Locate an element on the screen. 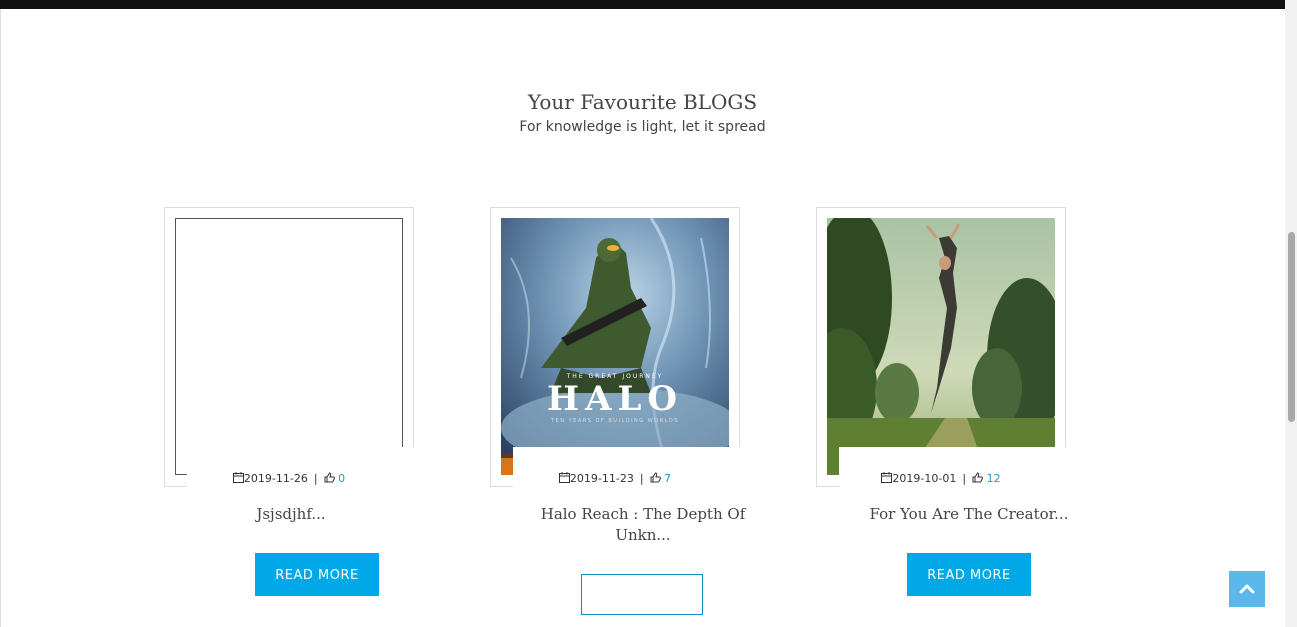 This screenshot has width=1297, height=627. chevron-up-icon is located at coordinates (1247, 589).